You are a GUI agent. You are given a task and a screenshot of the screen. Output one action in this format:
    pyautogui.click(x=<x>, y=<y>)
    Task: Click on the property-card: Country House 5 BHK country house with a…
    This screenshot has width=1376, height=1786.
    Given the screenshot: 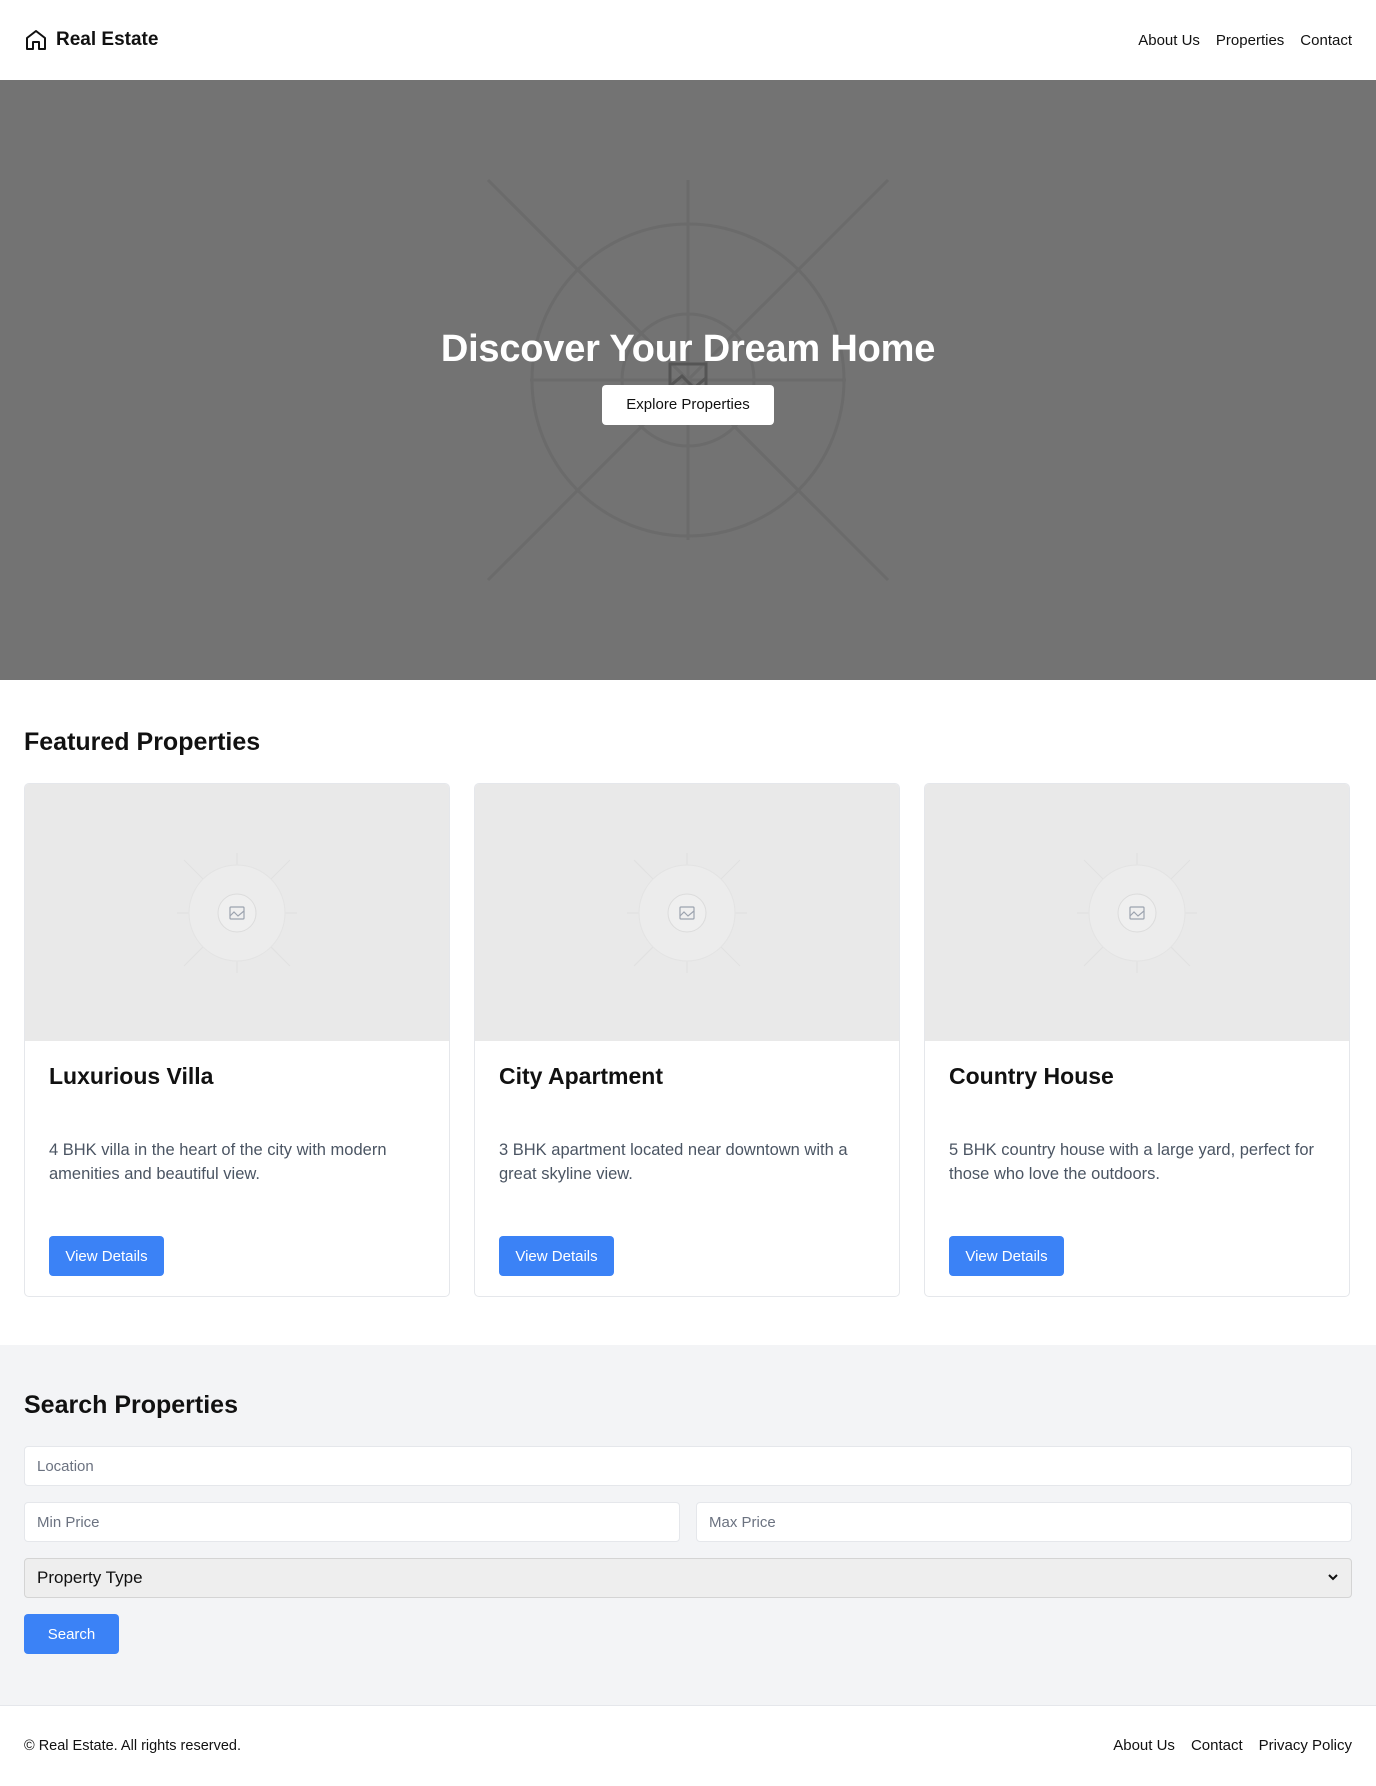 What is the action you would take?
    pyautogui.click(x=1137, y=1040)
    